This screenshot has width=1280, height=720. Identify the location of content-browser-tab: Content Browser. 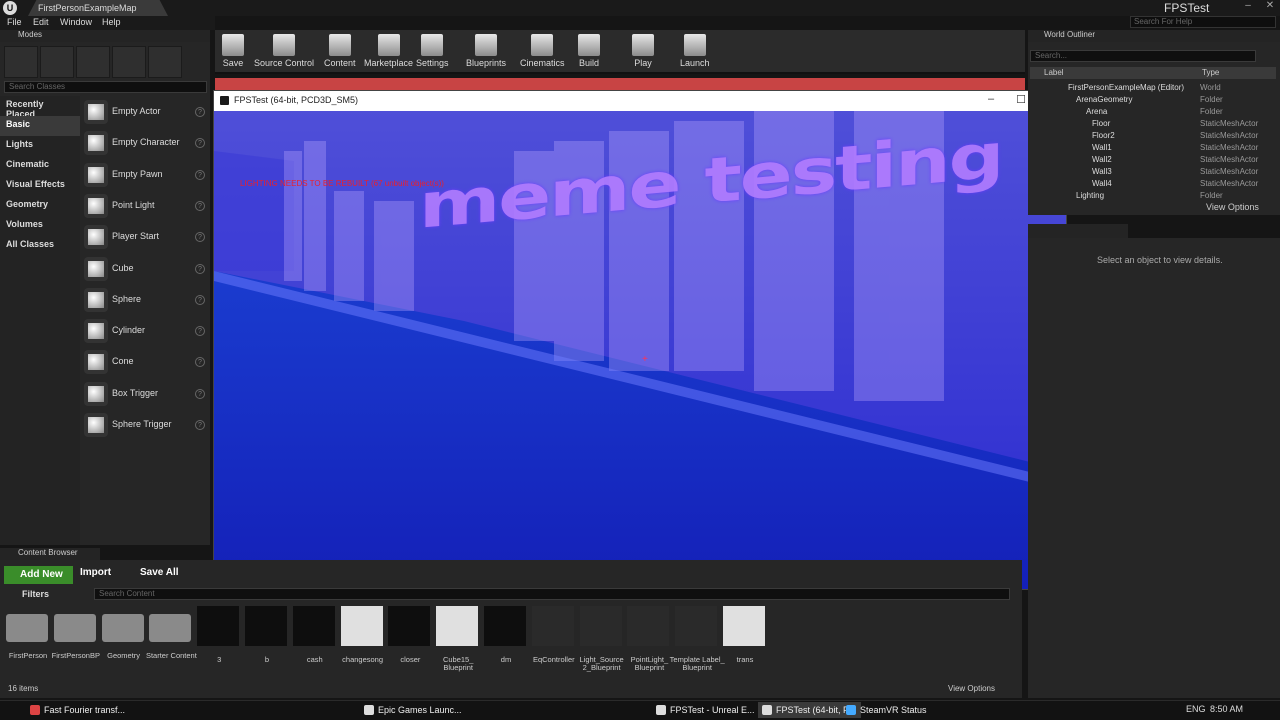
(50, 554).